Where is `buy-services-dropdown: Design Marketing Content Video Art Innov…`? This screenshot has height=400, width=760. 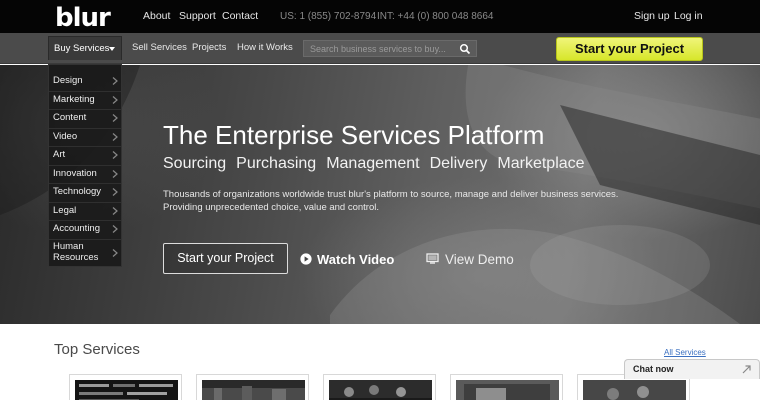 buy-services-dropdown: Design Marketing Content Video Art Innov… is located at coordinates (85, 165).